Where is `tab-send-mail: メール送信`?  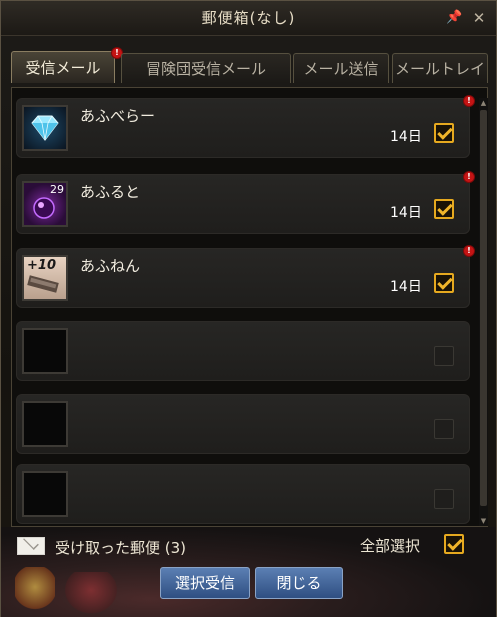
tab-send-mail: メール送信 is located at coordinates (341, 68).